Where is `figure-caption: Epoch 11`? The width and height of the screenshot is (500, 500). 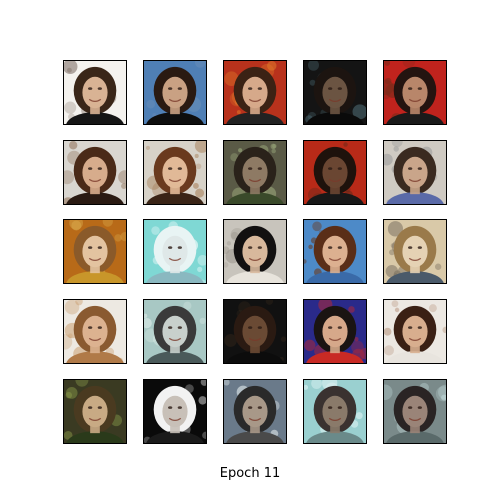
figure-caption: Epoch 11 is located at coordinates (250, 473).